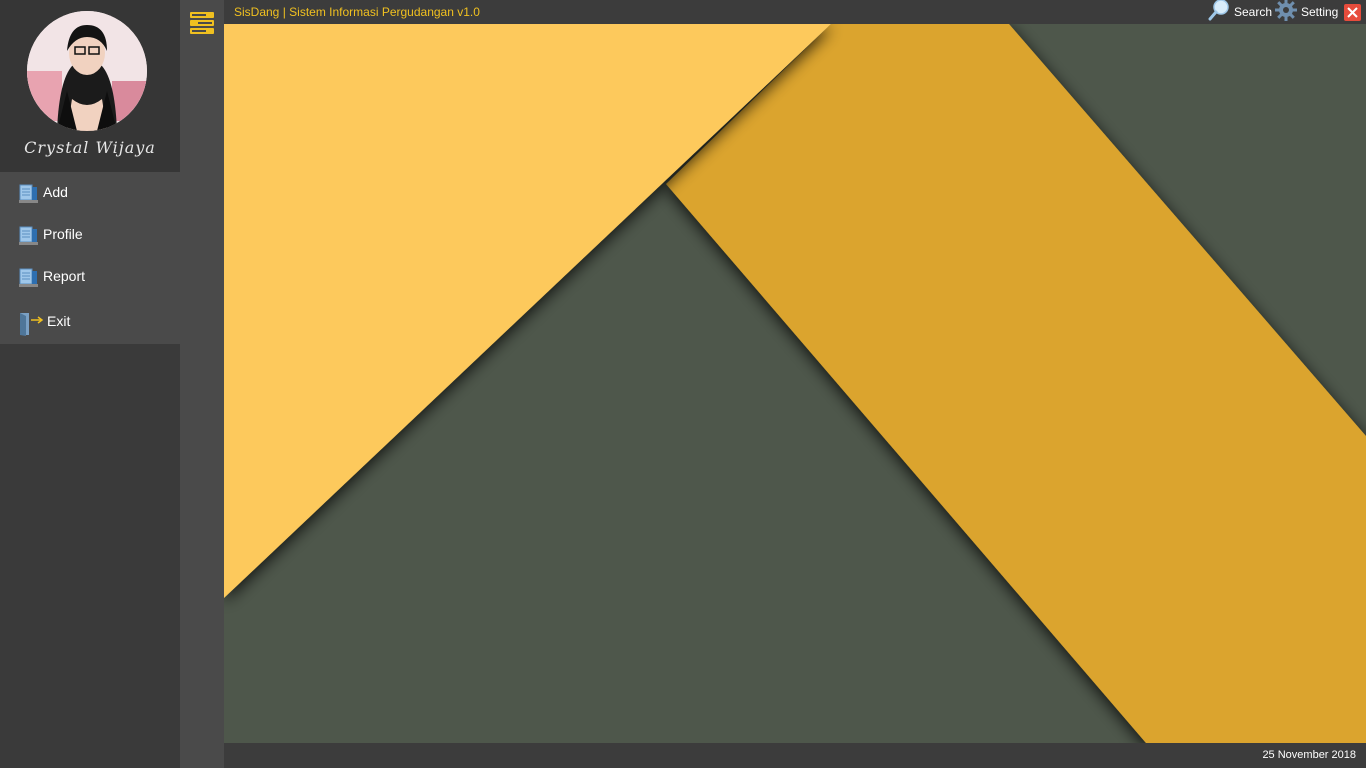 The height and width of the screenshot is (768, 1366). What do you see at coordinates (90, 147) in the screenshot?
I see `user-name: Crystal Wijaya` at bounding box center [90, 147].